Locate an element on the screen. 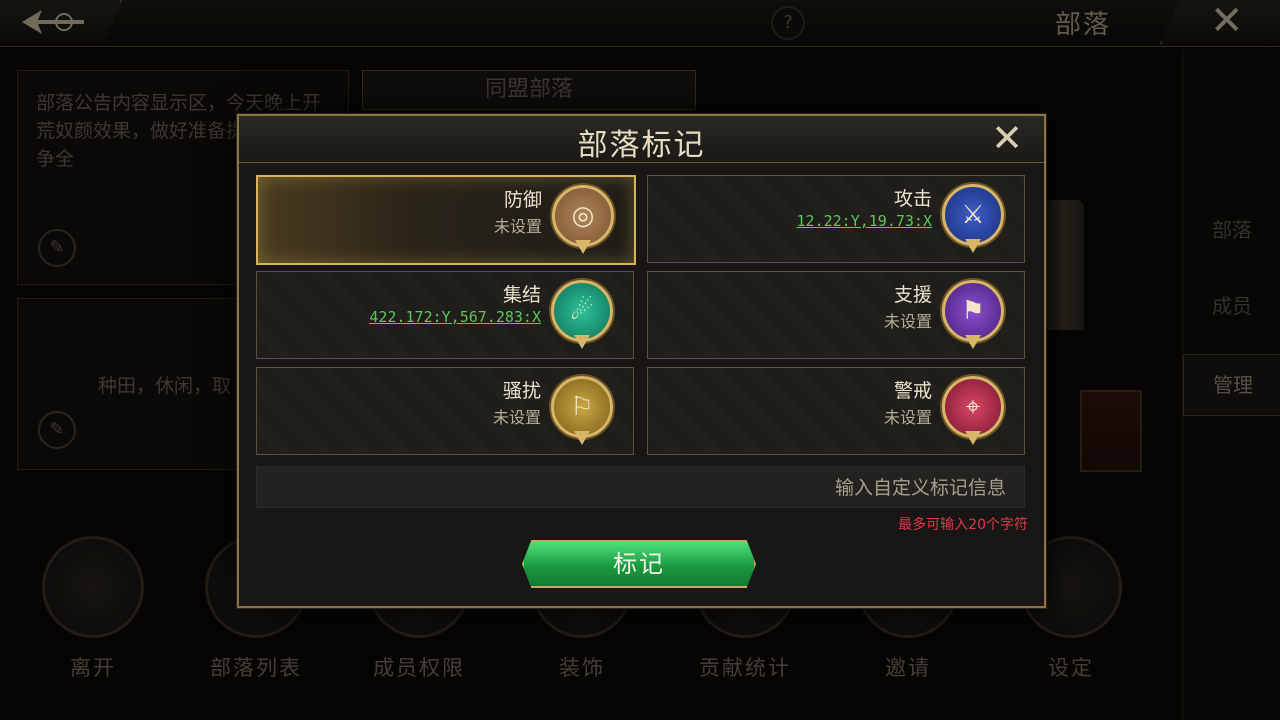 Image resolution: width=1280 pixels, height=720 pixels. mark-name: 支援 is located at coordinates (912, 295).